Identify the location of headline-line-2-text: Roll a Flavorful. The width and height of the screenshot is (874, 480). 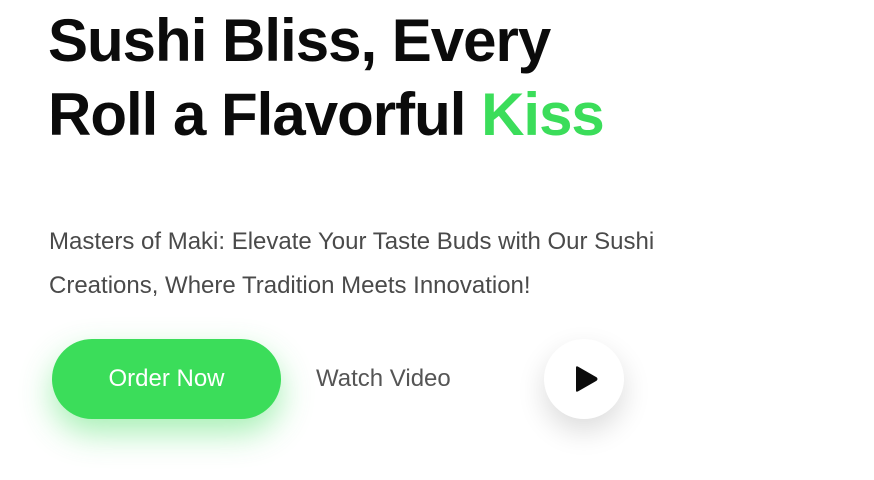
(265, 114).